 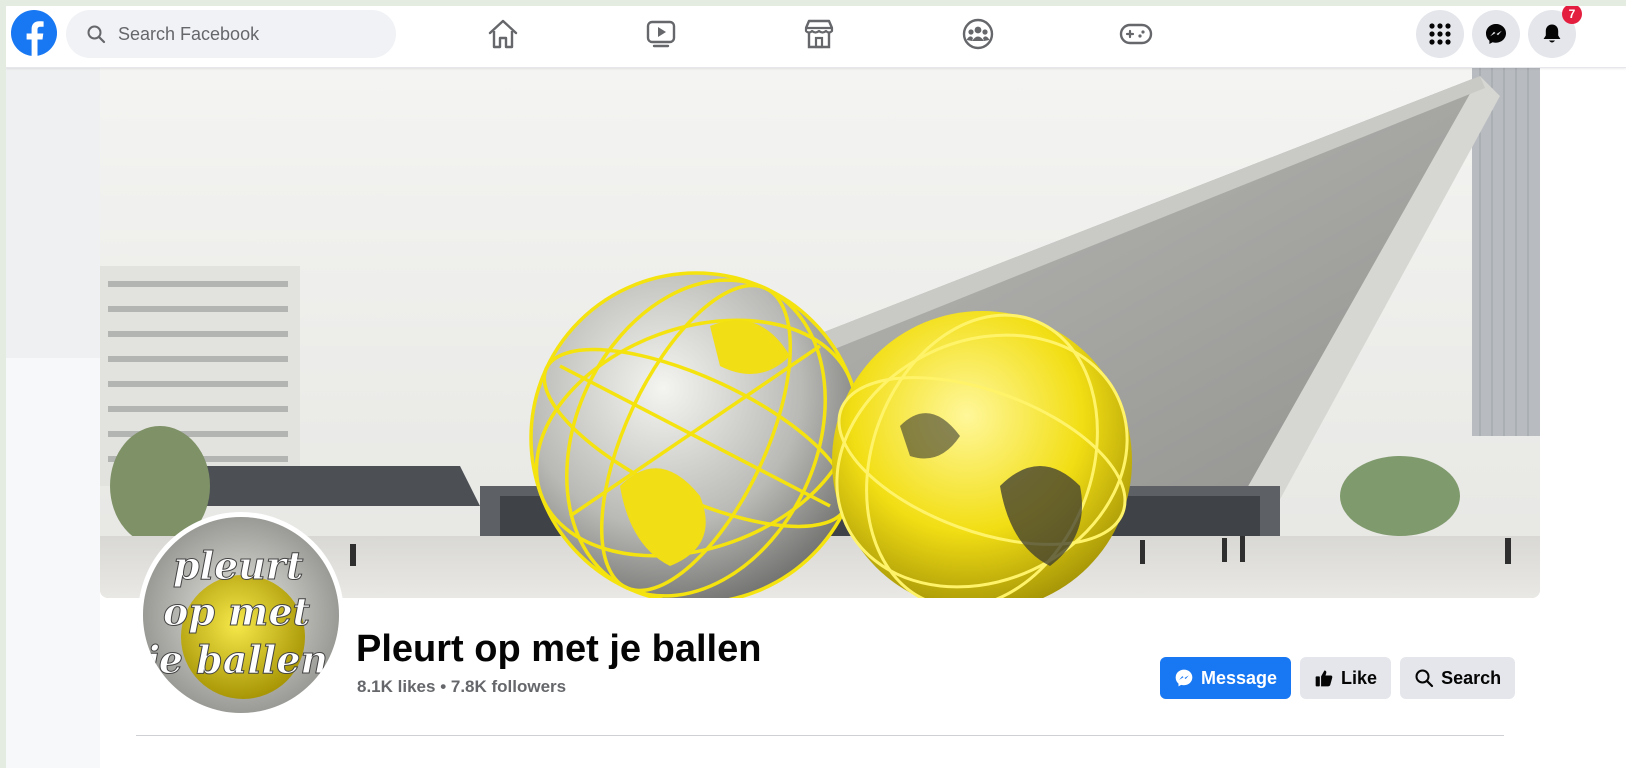 What do you see at coordinates (1324, 678) in the screenshot?
I see `thumbs-up-icon` at bounding box center [1324, 678].